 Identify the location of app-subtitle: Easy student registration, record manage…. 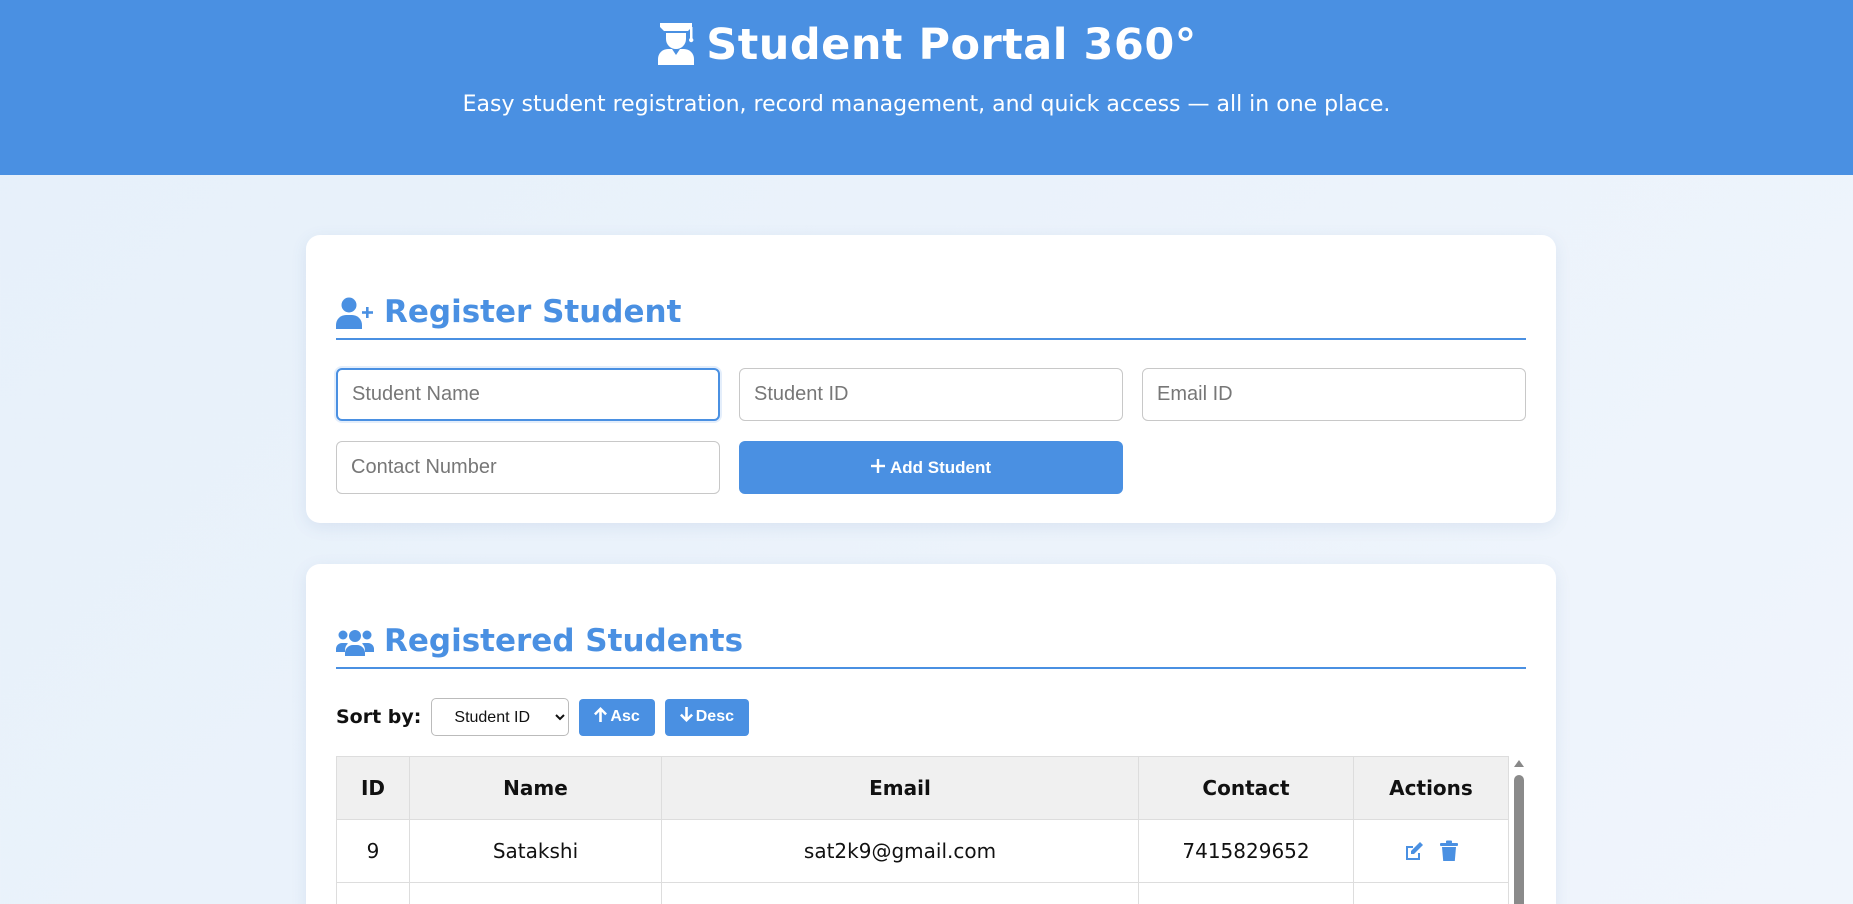
(926, 104).